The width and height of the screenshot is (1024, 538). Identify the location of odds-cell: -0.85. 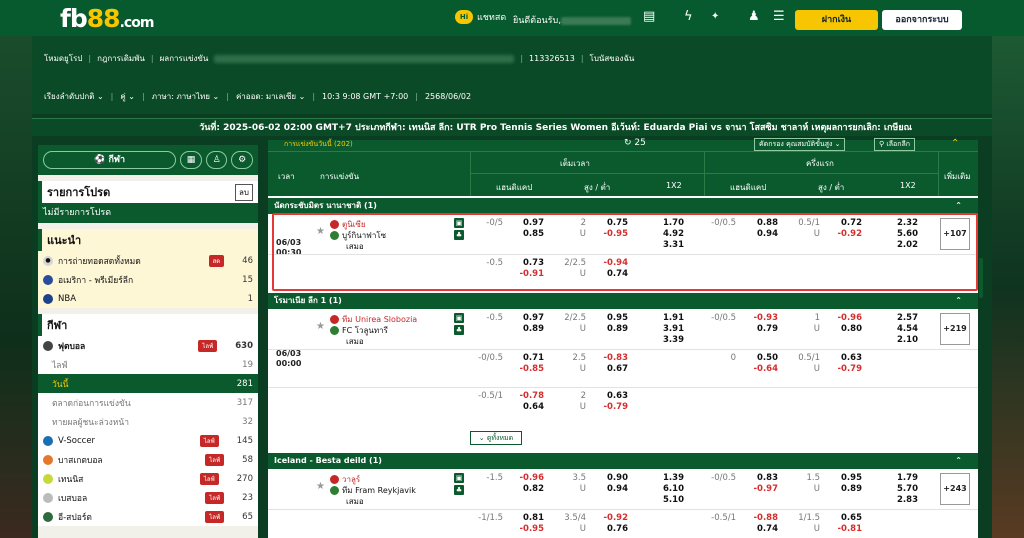
(526, 369).